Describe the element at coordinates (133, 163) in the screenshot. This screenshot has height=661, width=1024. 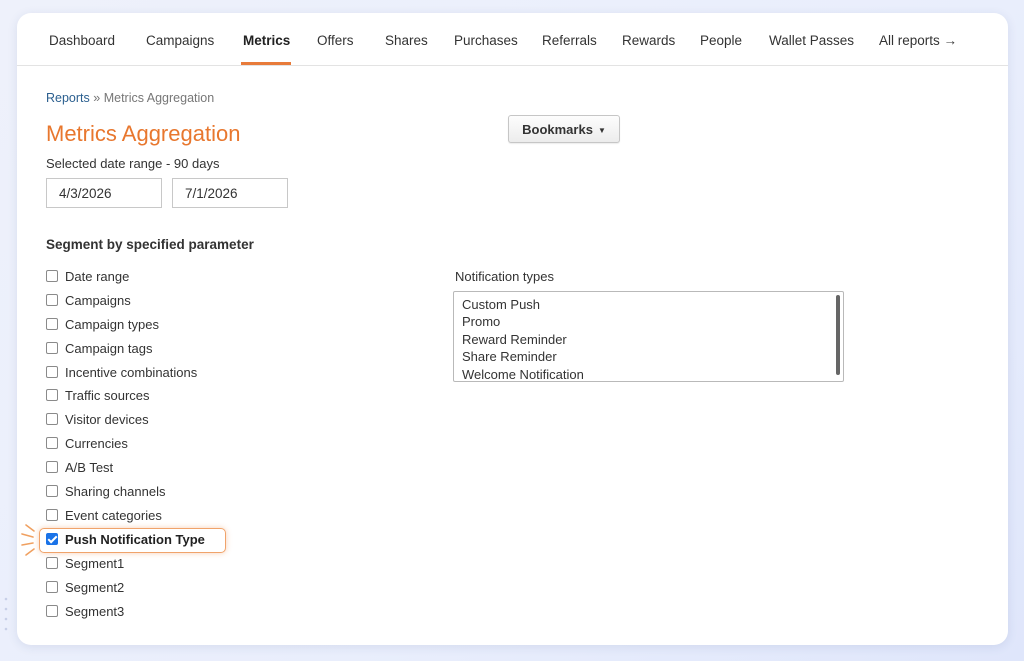
I see `date-range-label: Selected date range - 90 days` at that location.